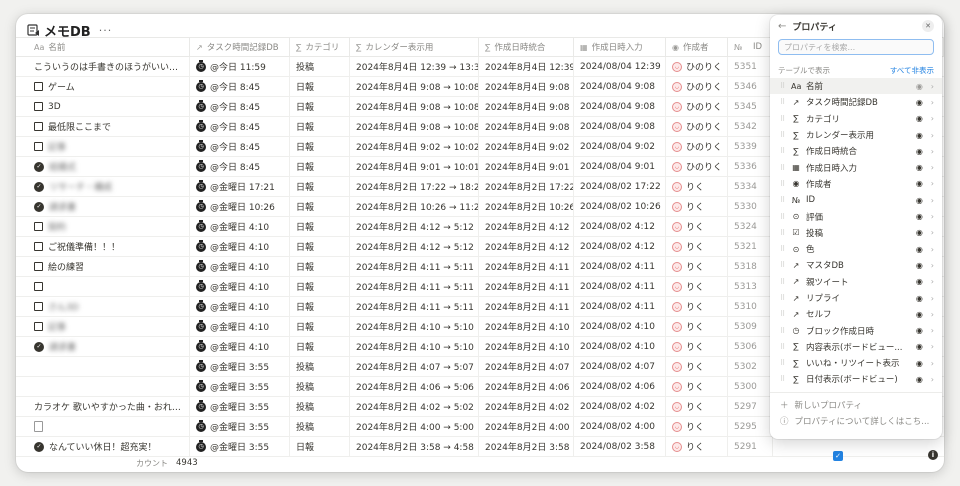 The height and width of the screenshot is (486, 960). I want to click on cell-created-combined: 2024年8月2日 4:00, so click(526, 426).